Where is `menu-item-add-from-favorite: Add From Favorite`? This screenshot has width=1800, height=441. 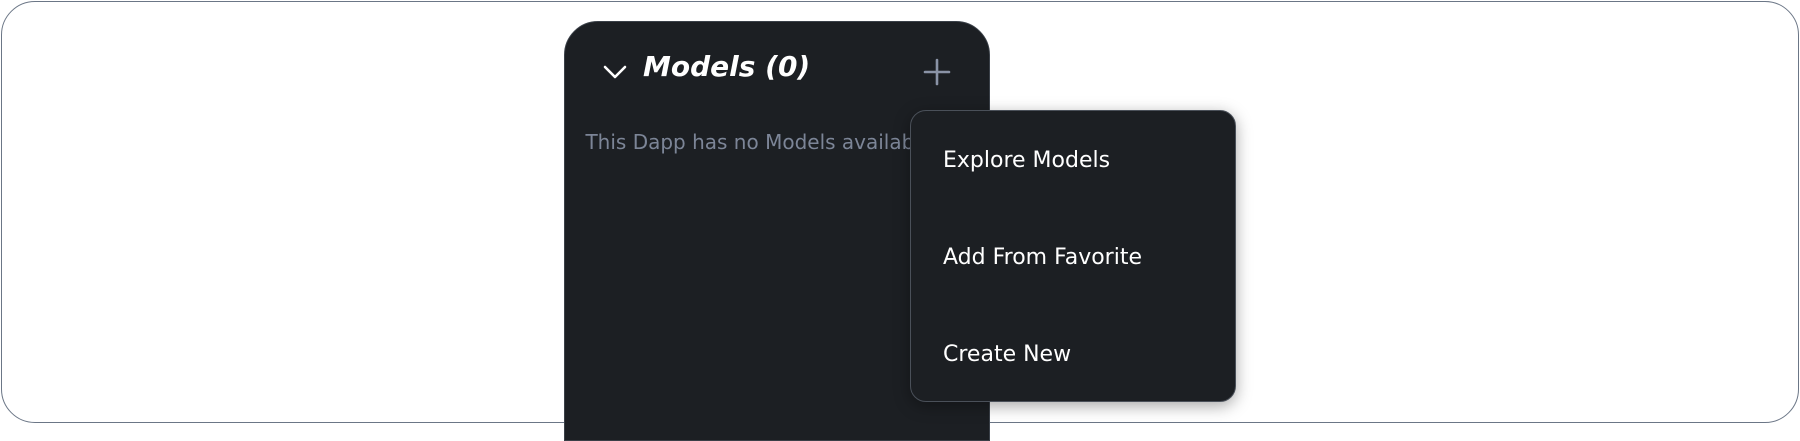 menu-item-add-from-favorite: Add From Favorite is located at coordinates (1042, 258).